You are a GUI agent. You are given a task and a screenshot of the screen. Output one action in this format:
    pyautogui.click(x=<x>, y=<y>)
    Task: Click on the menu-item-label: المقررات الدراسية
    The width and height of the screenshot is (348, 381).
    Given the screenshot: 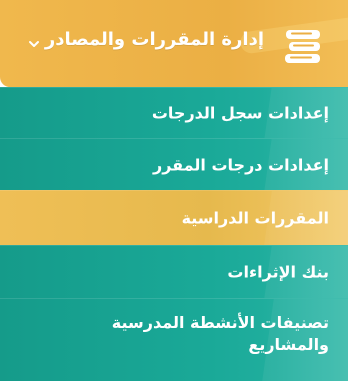 What is the action you would take?
    pyautogui.click(x=255, y=218)
    